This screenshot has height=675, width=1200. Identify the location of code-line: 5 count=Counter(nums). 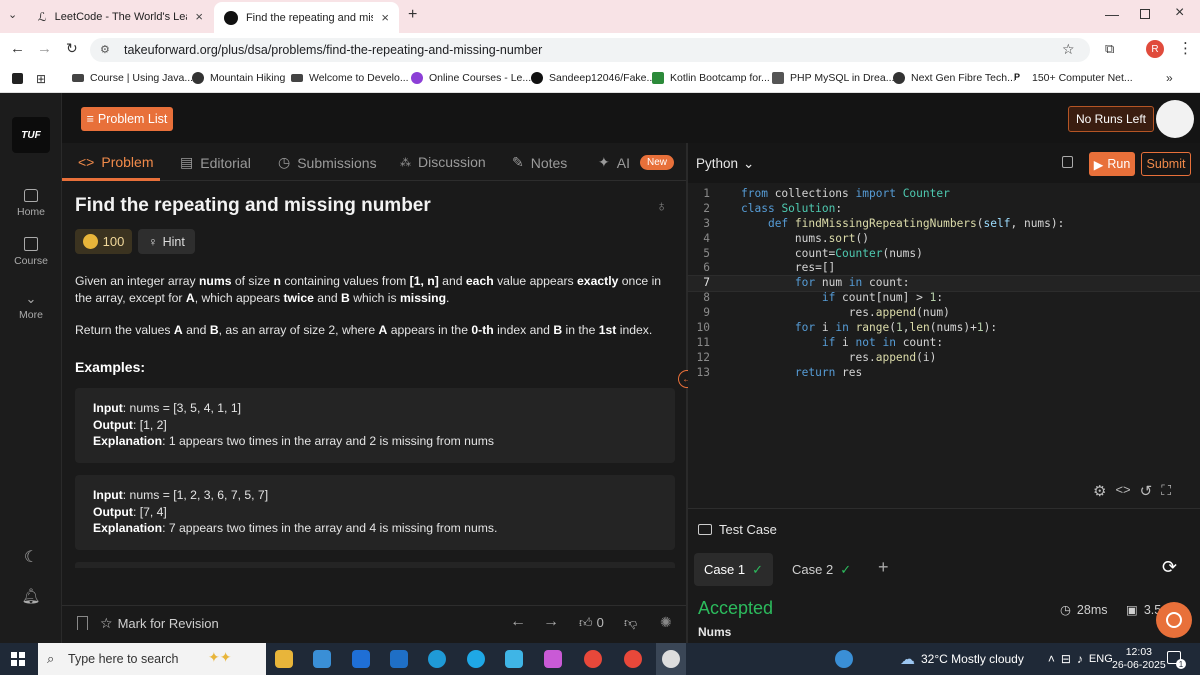
(944, 254).